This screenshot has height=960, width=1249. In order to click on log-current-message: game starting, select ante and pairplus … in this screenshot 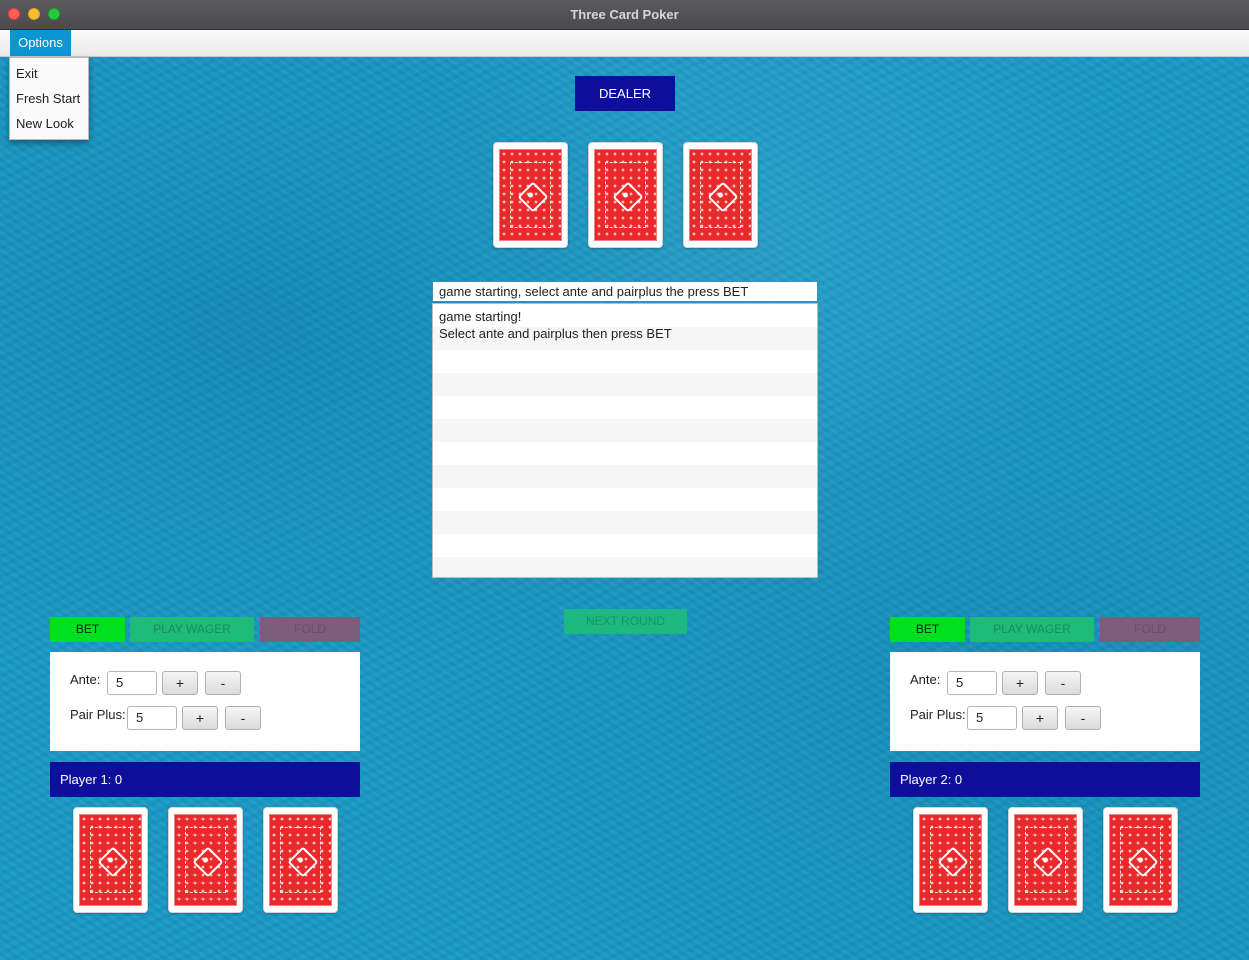, I will do `click(625, 291)`.